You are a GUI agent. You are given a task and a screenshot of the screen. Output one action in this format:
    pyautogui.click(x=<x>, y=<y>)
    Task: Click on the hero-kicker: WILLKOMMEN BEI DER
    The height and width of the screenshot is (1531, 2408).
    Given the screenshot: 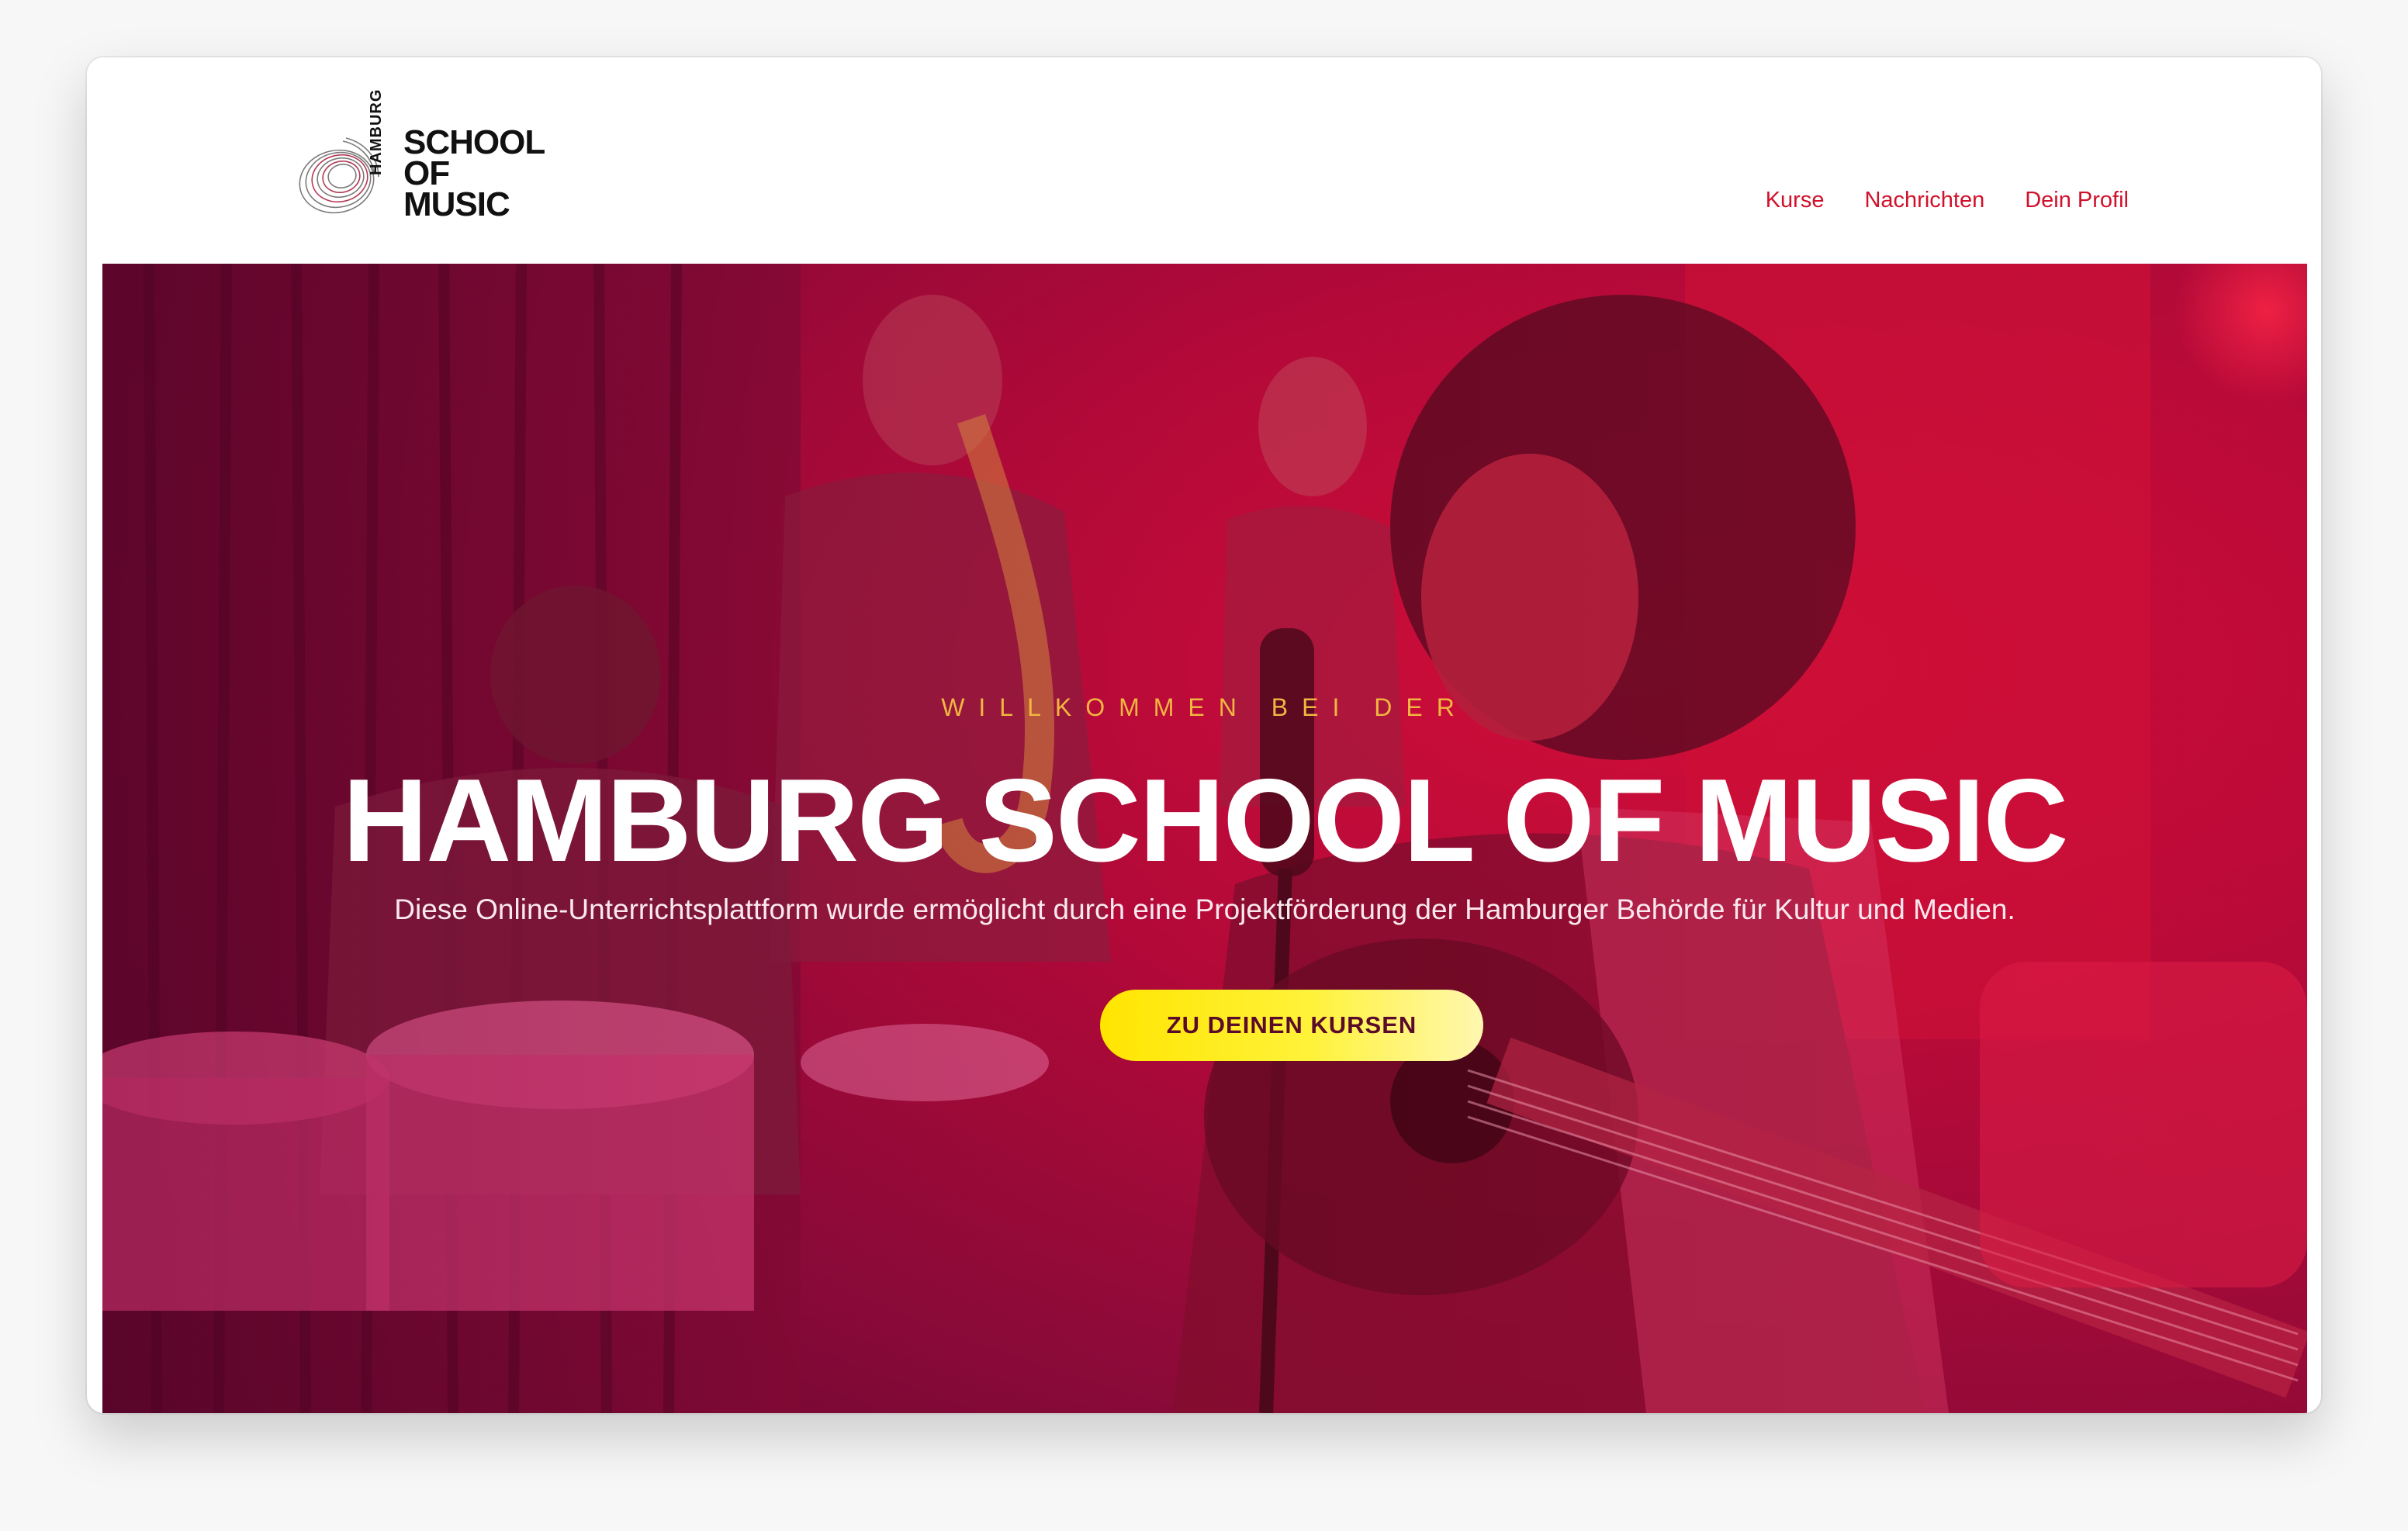 What is the action you would take?
    pyautogui.click(x=1205, y=707)
    